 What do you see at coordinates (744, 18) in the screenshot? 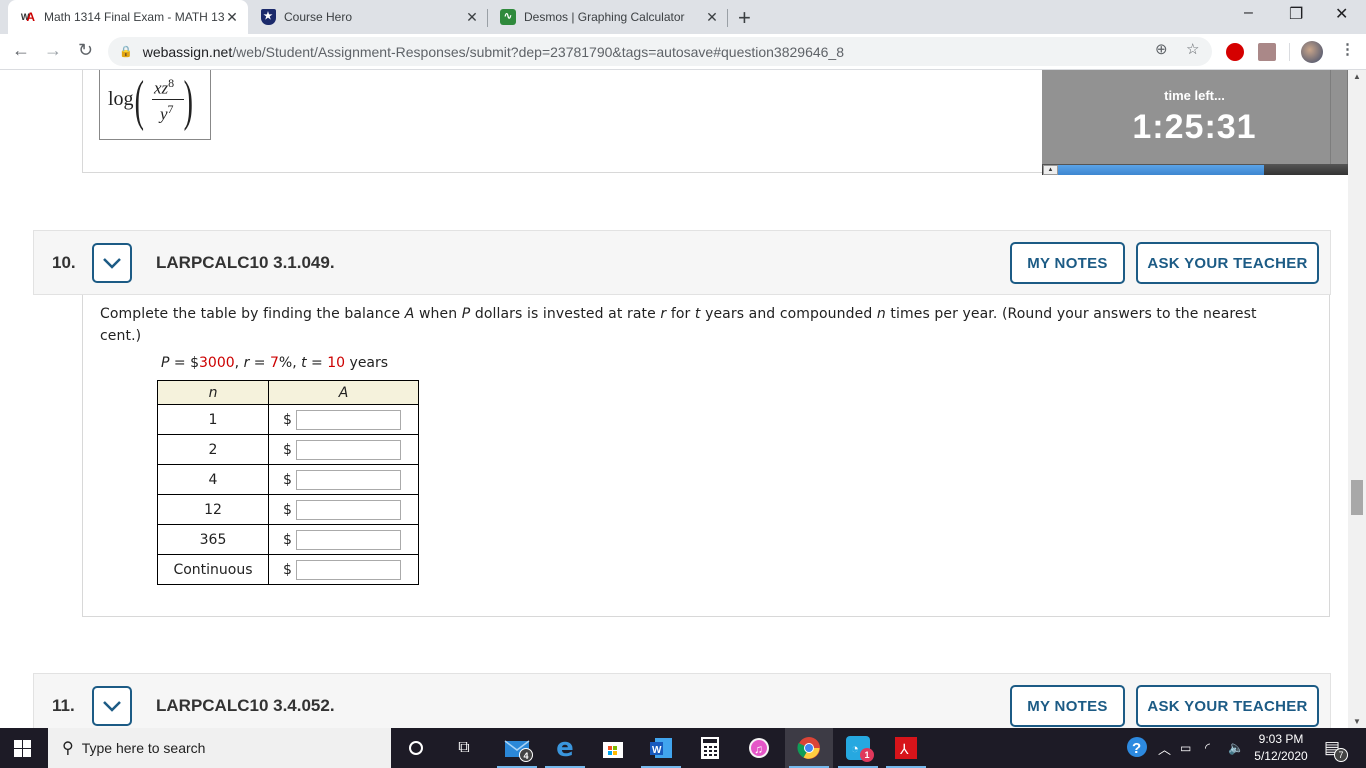
I see `new-tab-button: +` at bounding box center [744, 18].